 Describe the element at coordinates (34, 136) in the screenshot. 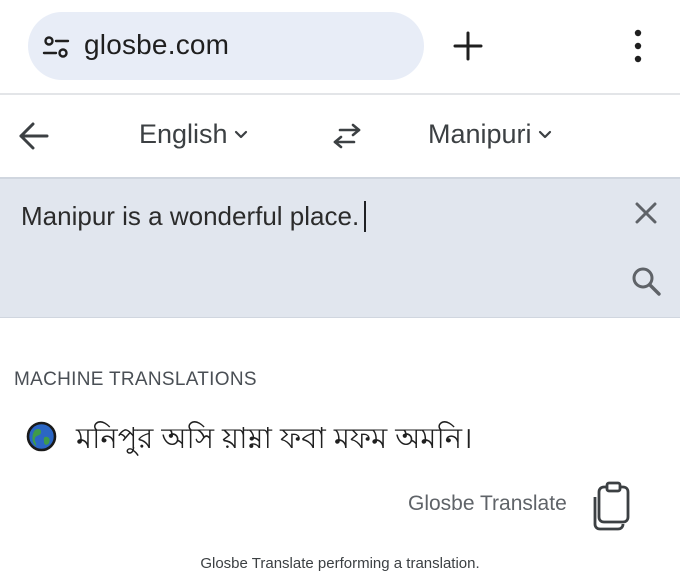

I see `arrow-left-icon` at that location.